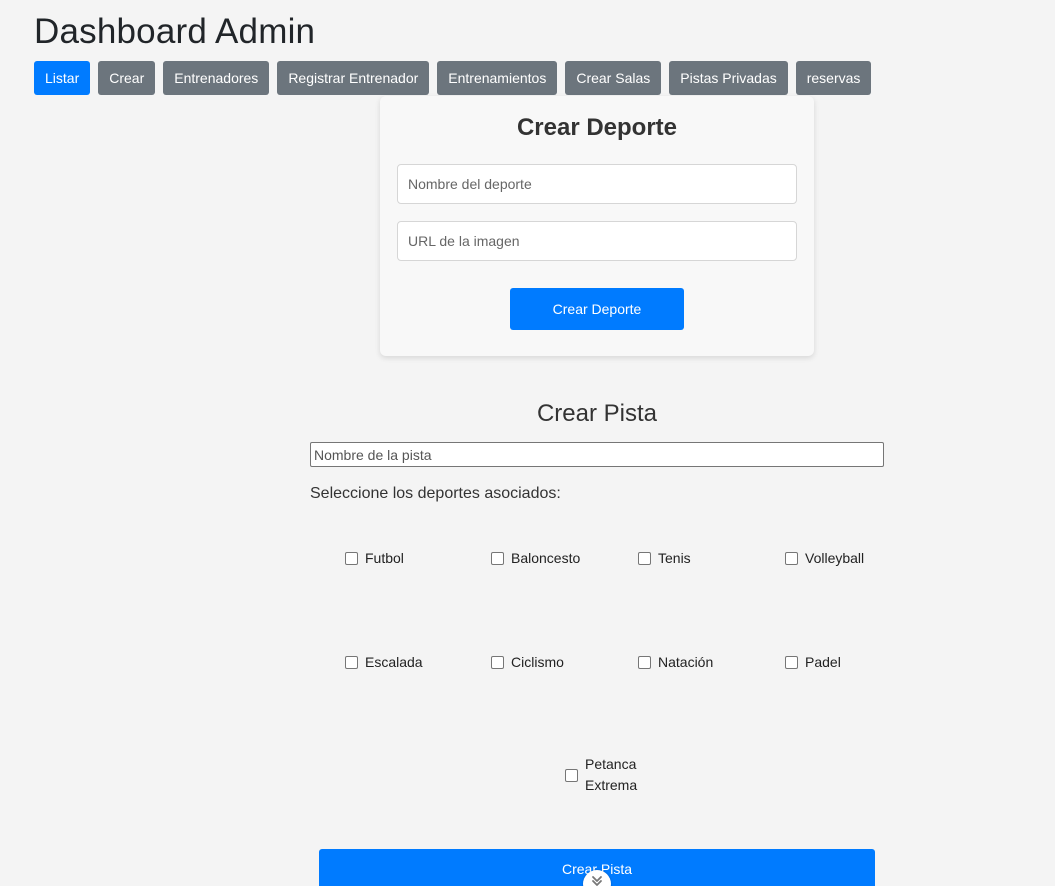 This screenshot has height=886, width=1055. Describe the element at coordinates (353, 78) in the screenshot. I see `nav-registrar-entrenador-button: Registrar Entrenador` at that location.